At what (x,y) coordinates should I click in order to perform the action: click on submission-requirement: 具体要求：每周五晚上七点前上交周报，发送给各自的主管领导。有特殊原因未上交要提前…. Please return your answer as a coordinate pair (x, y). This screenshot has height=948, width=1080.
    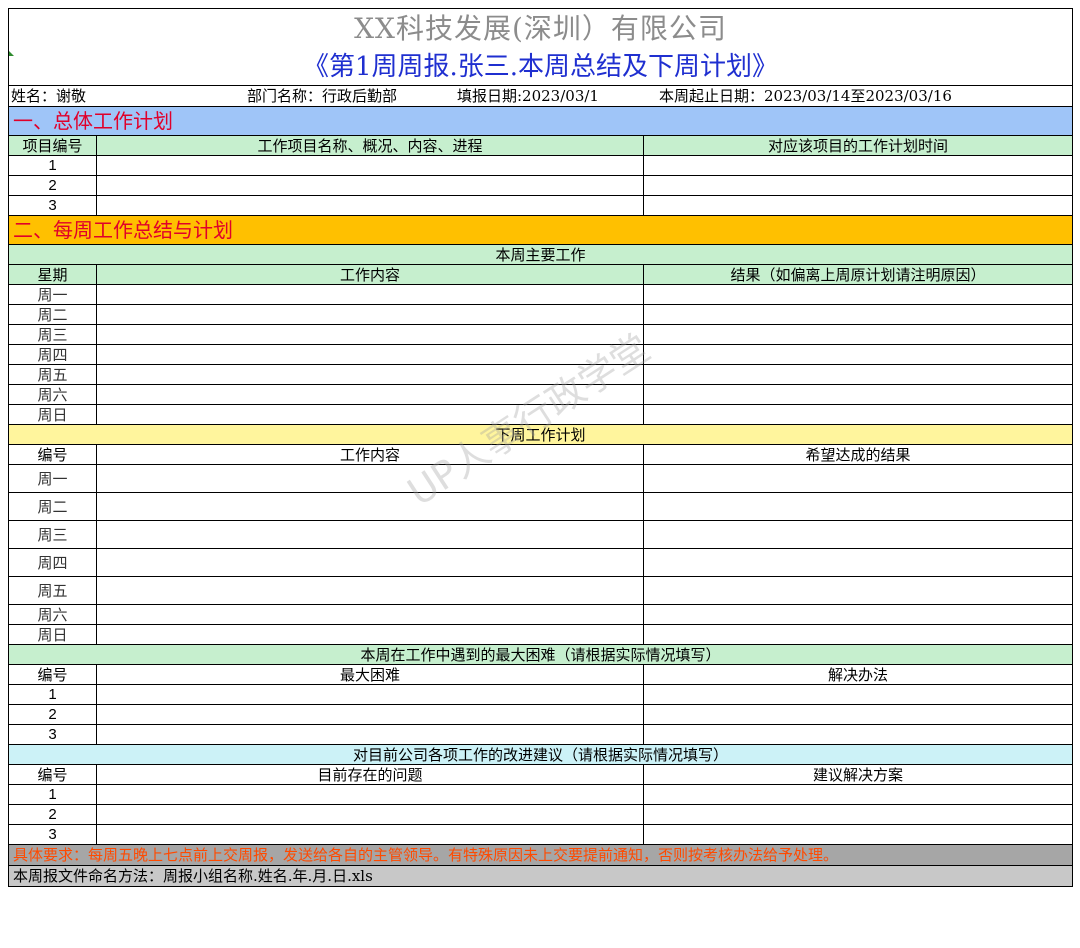
    Looking at the image, I should click on (540, 855).